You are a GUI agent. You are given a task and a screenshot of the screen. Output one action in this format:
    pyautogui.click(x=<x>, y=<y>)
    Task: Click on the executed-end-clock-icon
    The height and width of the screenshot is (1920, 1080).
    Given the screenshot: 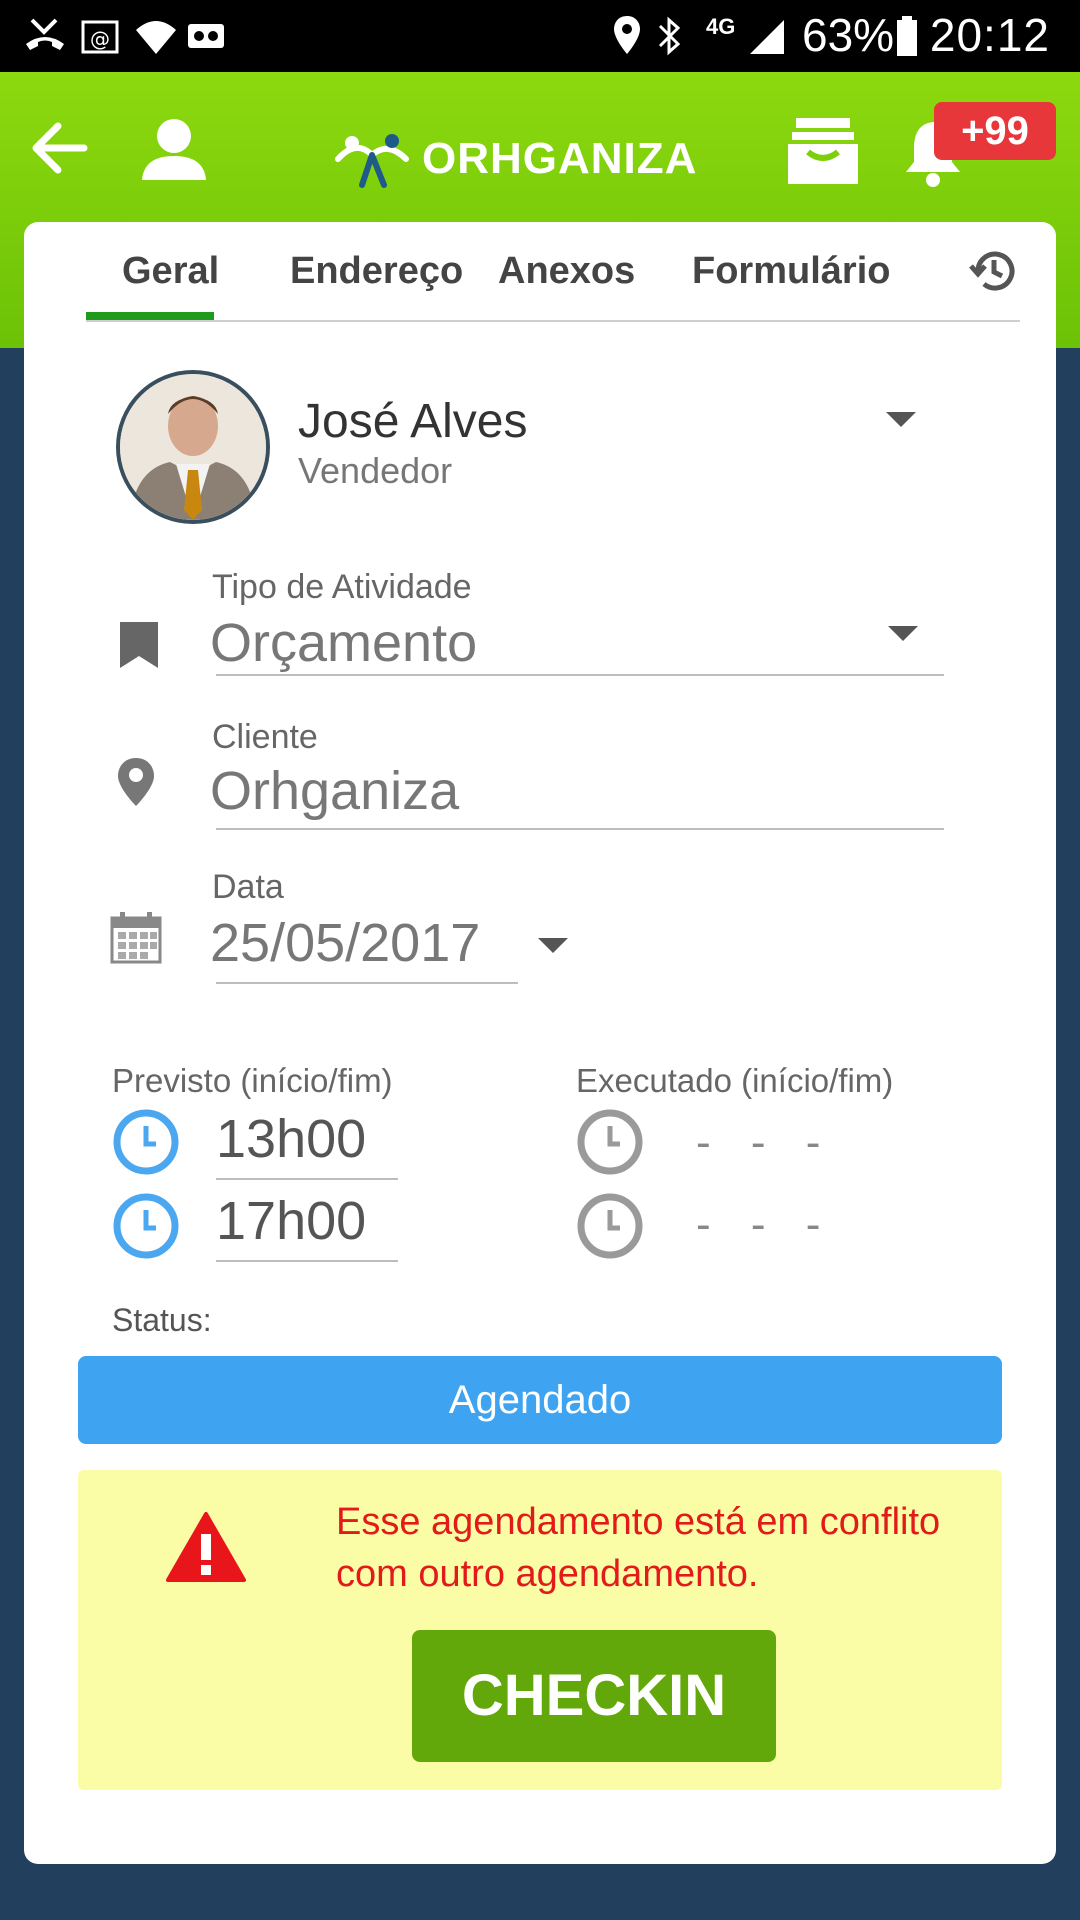 What is the action you would take?
    pyautogui.click(x=610, y=1226)
    